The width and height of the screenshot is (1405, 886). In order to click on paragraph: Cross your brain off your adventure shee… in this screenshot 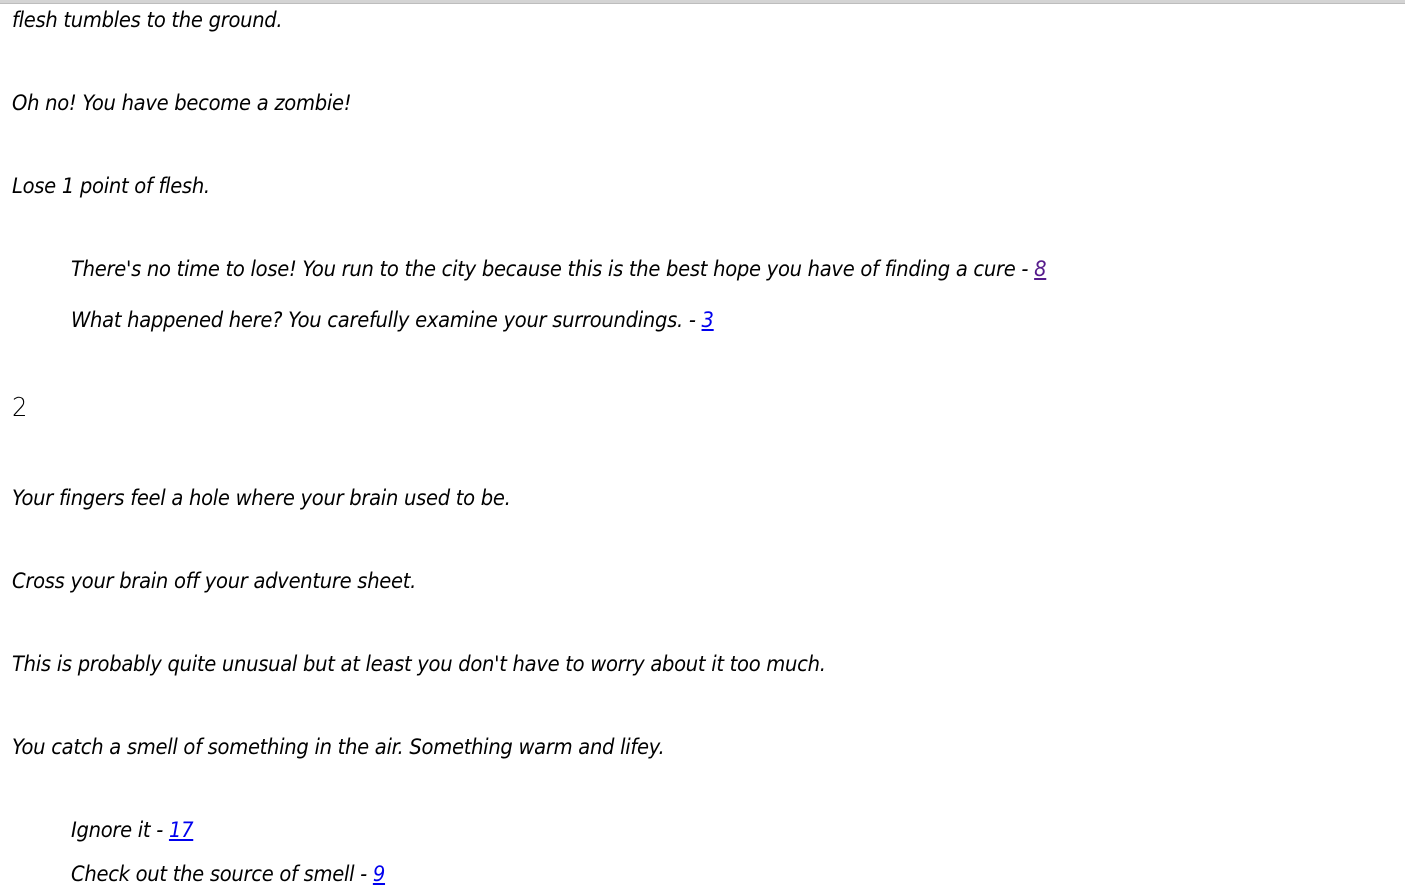, I will do `click(214, 581)`.